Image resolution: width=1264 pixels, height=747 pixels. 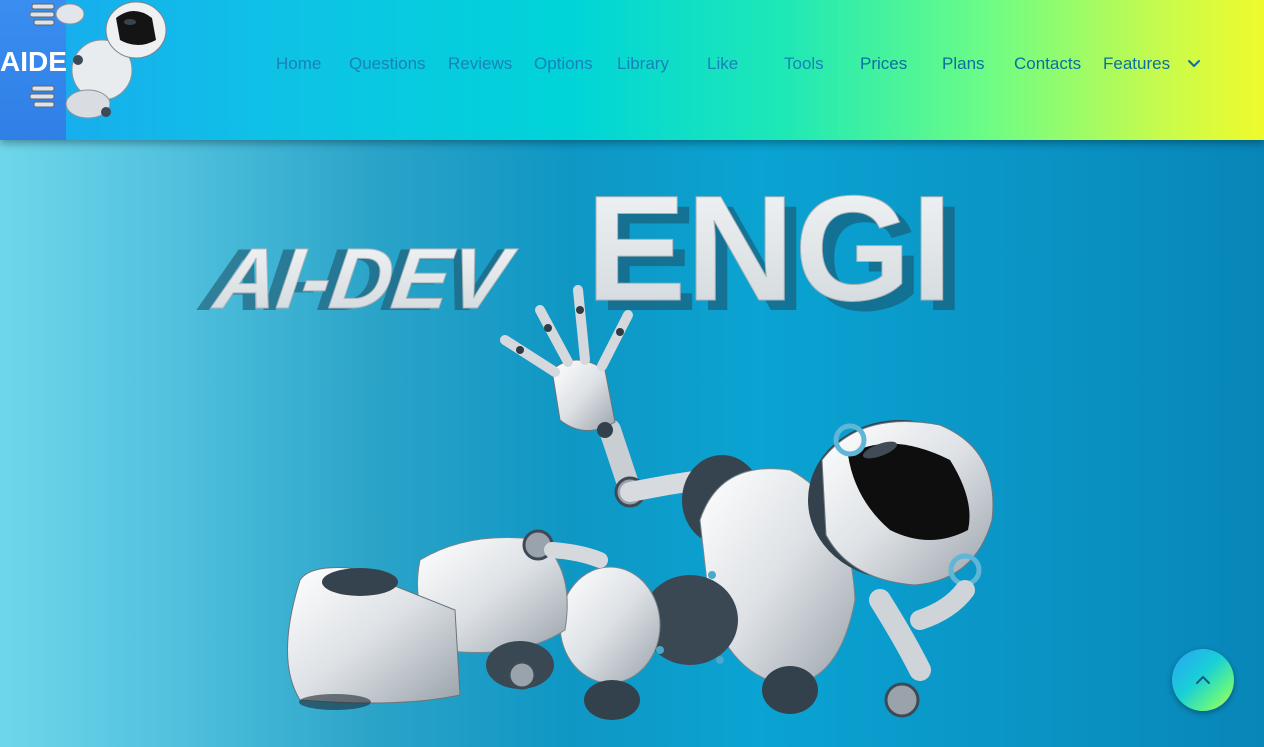 What do you see at coordinates (804, 64) in the screenshot?
I see `nav-tools: Tools` at bounding box center [804, 64].